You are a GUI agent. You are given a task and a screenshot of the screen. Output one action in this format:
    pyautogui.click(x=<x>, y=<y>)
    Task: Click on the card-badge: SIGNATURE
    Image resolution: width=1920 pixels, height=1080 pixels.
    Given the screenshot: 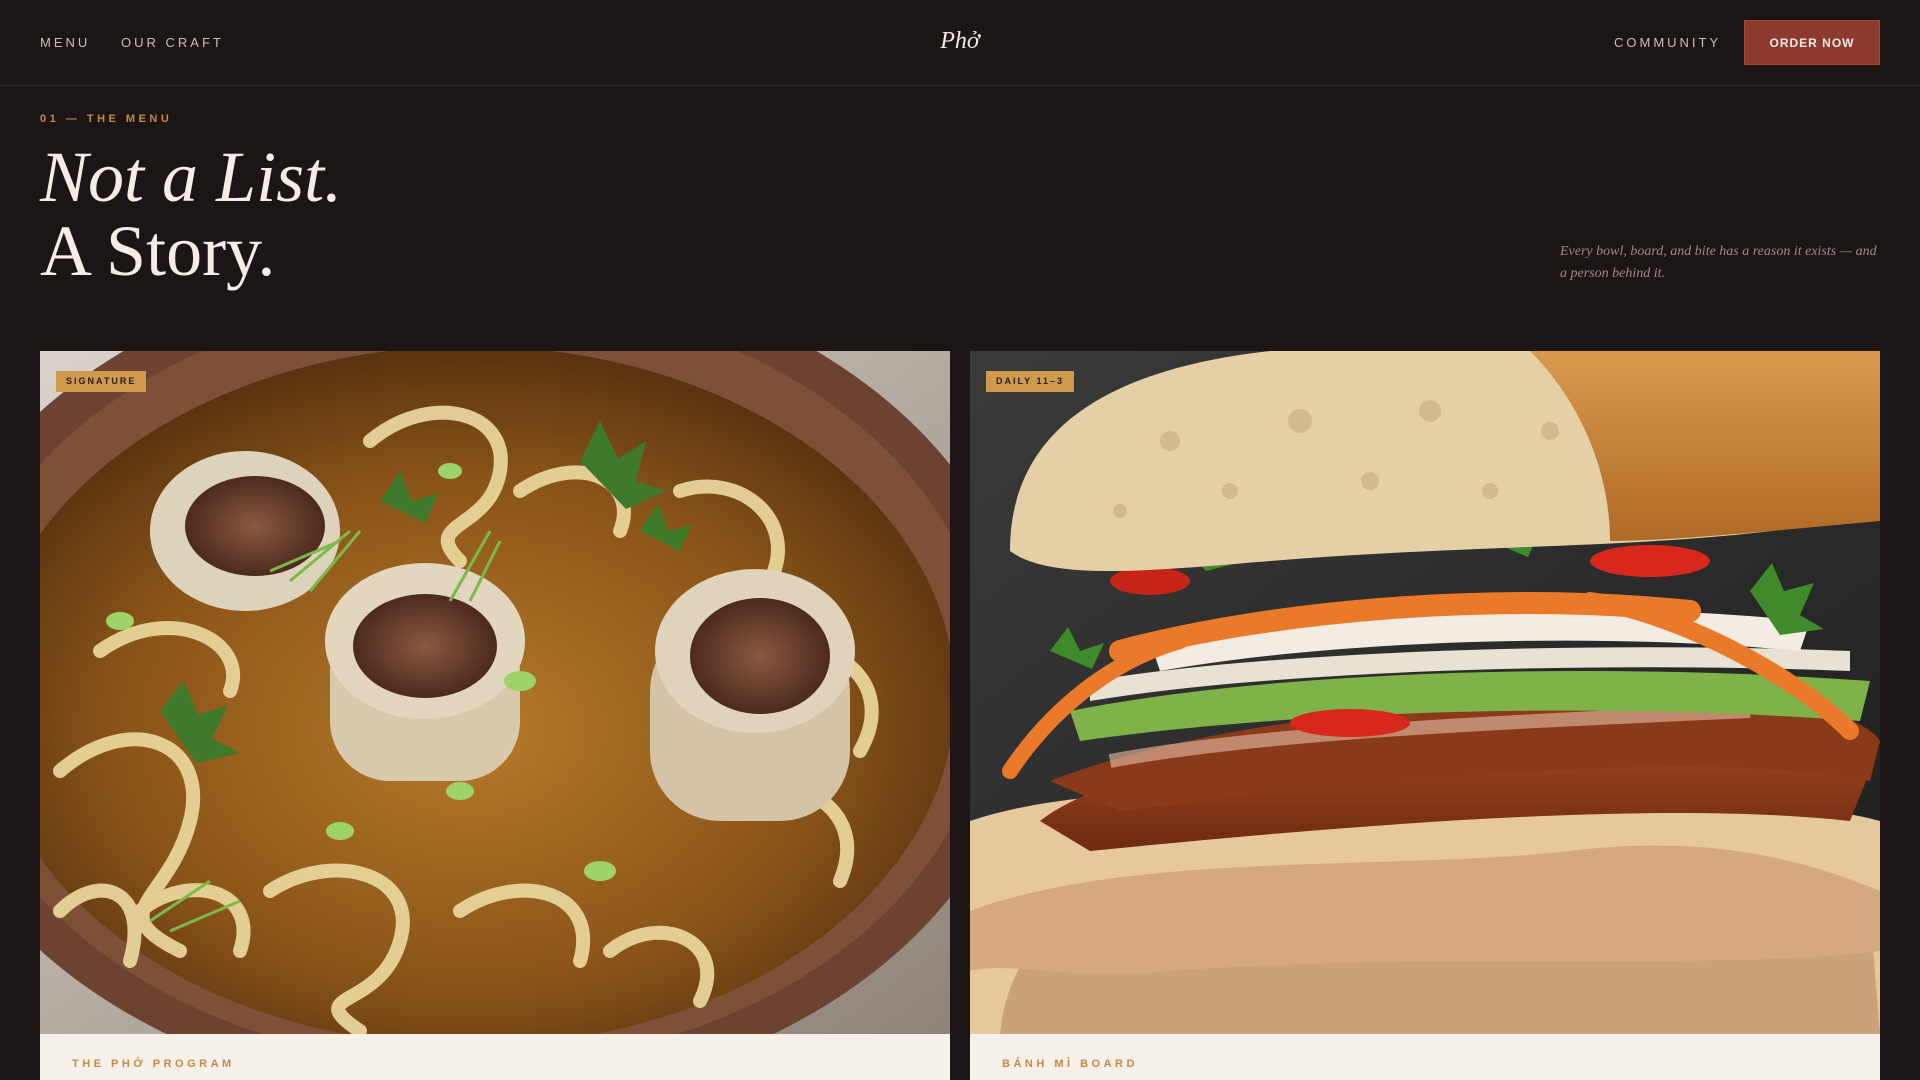 What is the action you would take?
    pyautogui.click(x=101, y=381)
    